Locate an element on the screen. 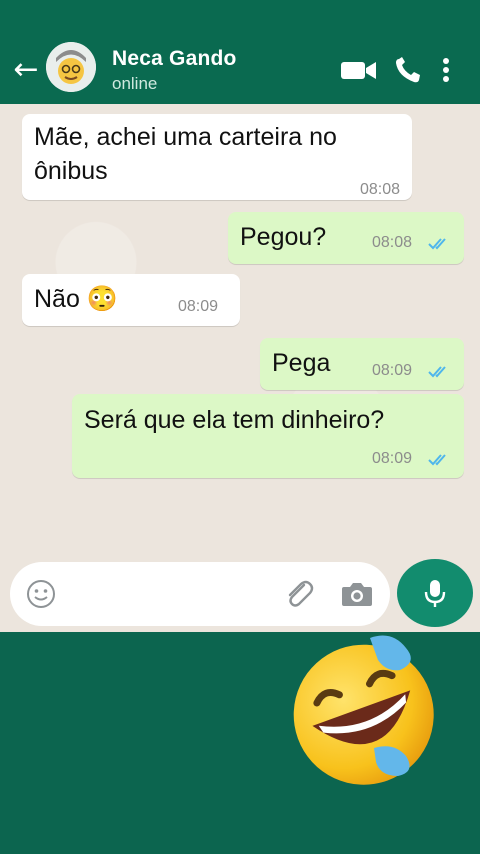 This screenshot has height=854, width=480. mic-icon is located at coordinates (435, 593).